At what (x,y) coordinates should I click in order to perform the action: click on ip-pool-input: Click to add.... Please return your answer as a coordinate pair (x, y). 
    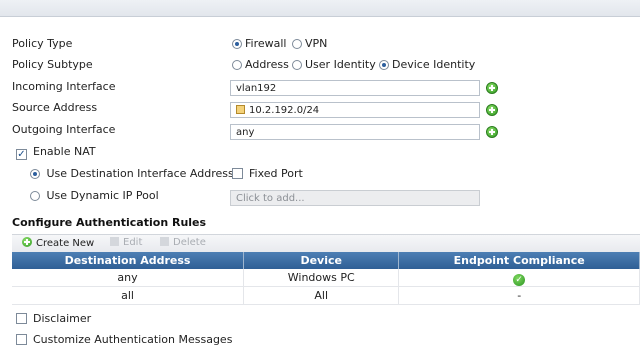
    Looking at the image, I should click on (355, 198).